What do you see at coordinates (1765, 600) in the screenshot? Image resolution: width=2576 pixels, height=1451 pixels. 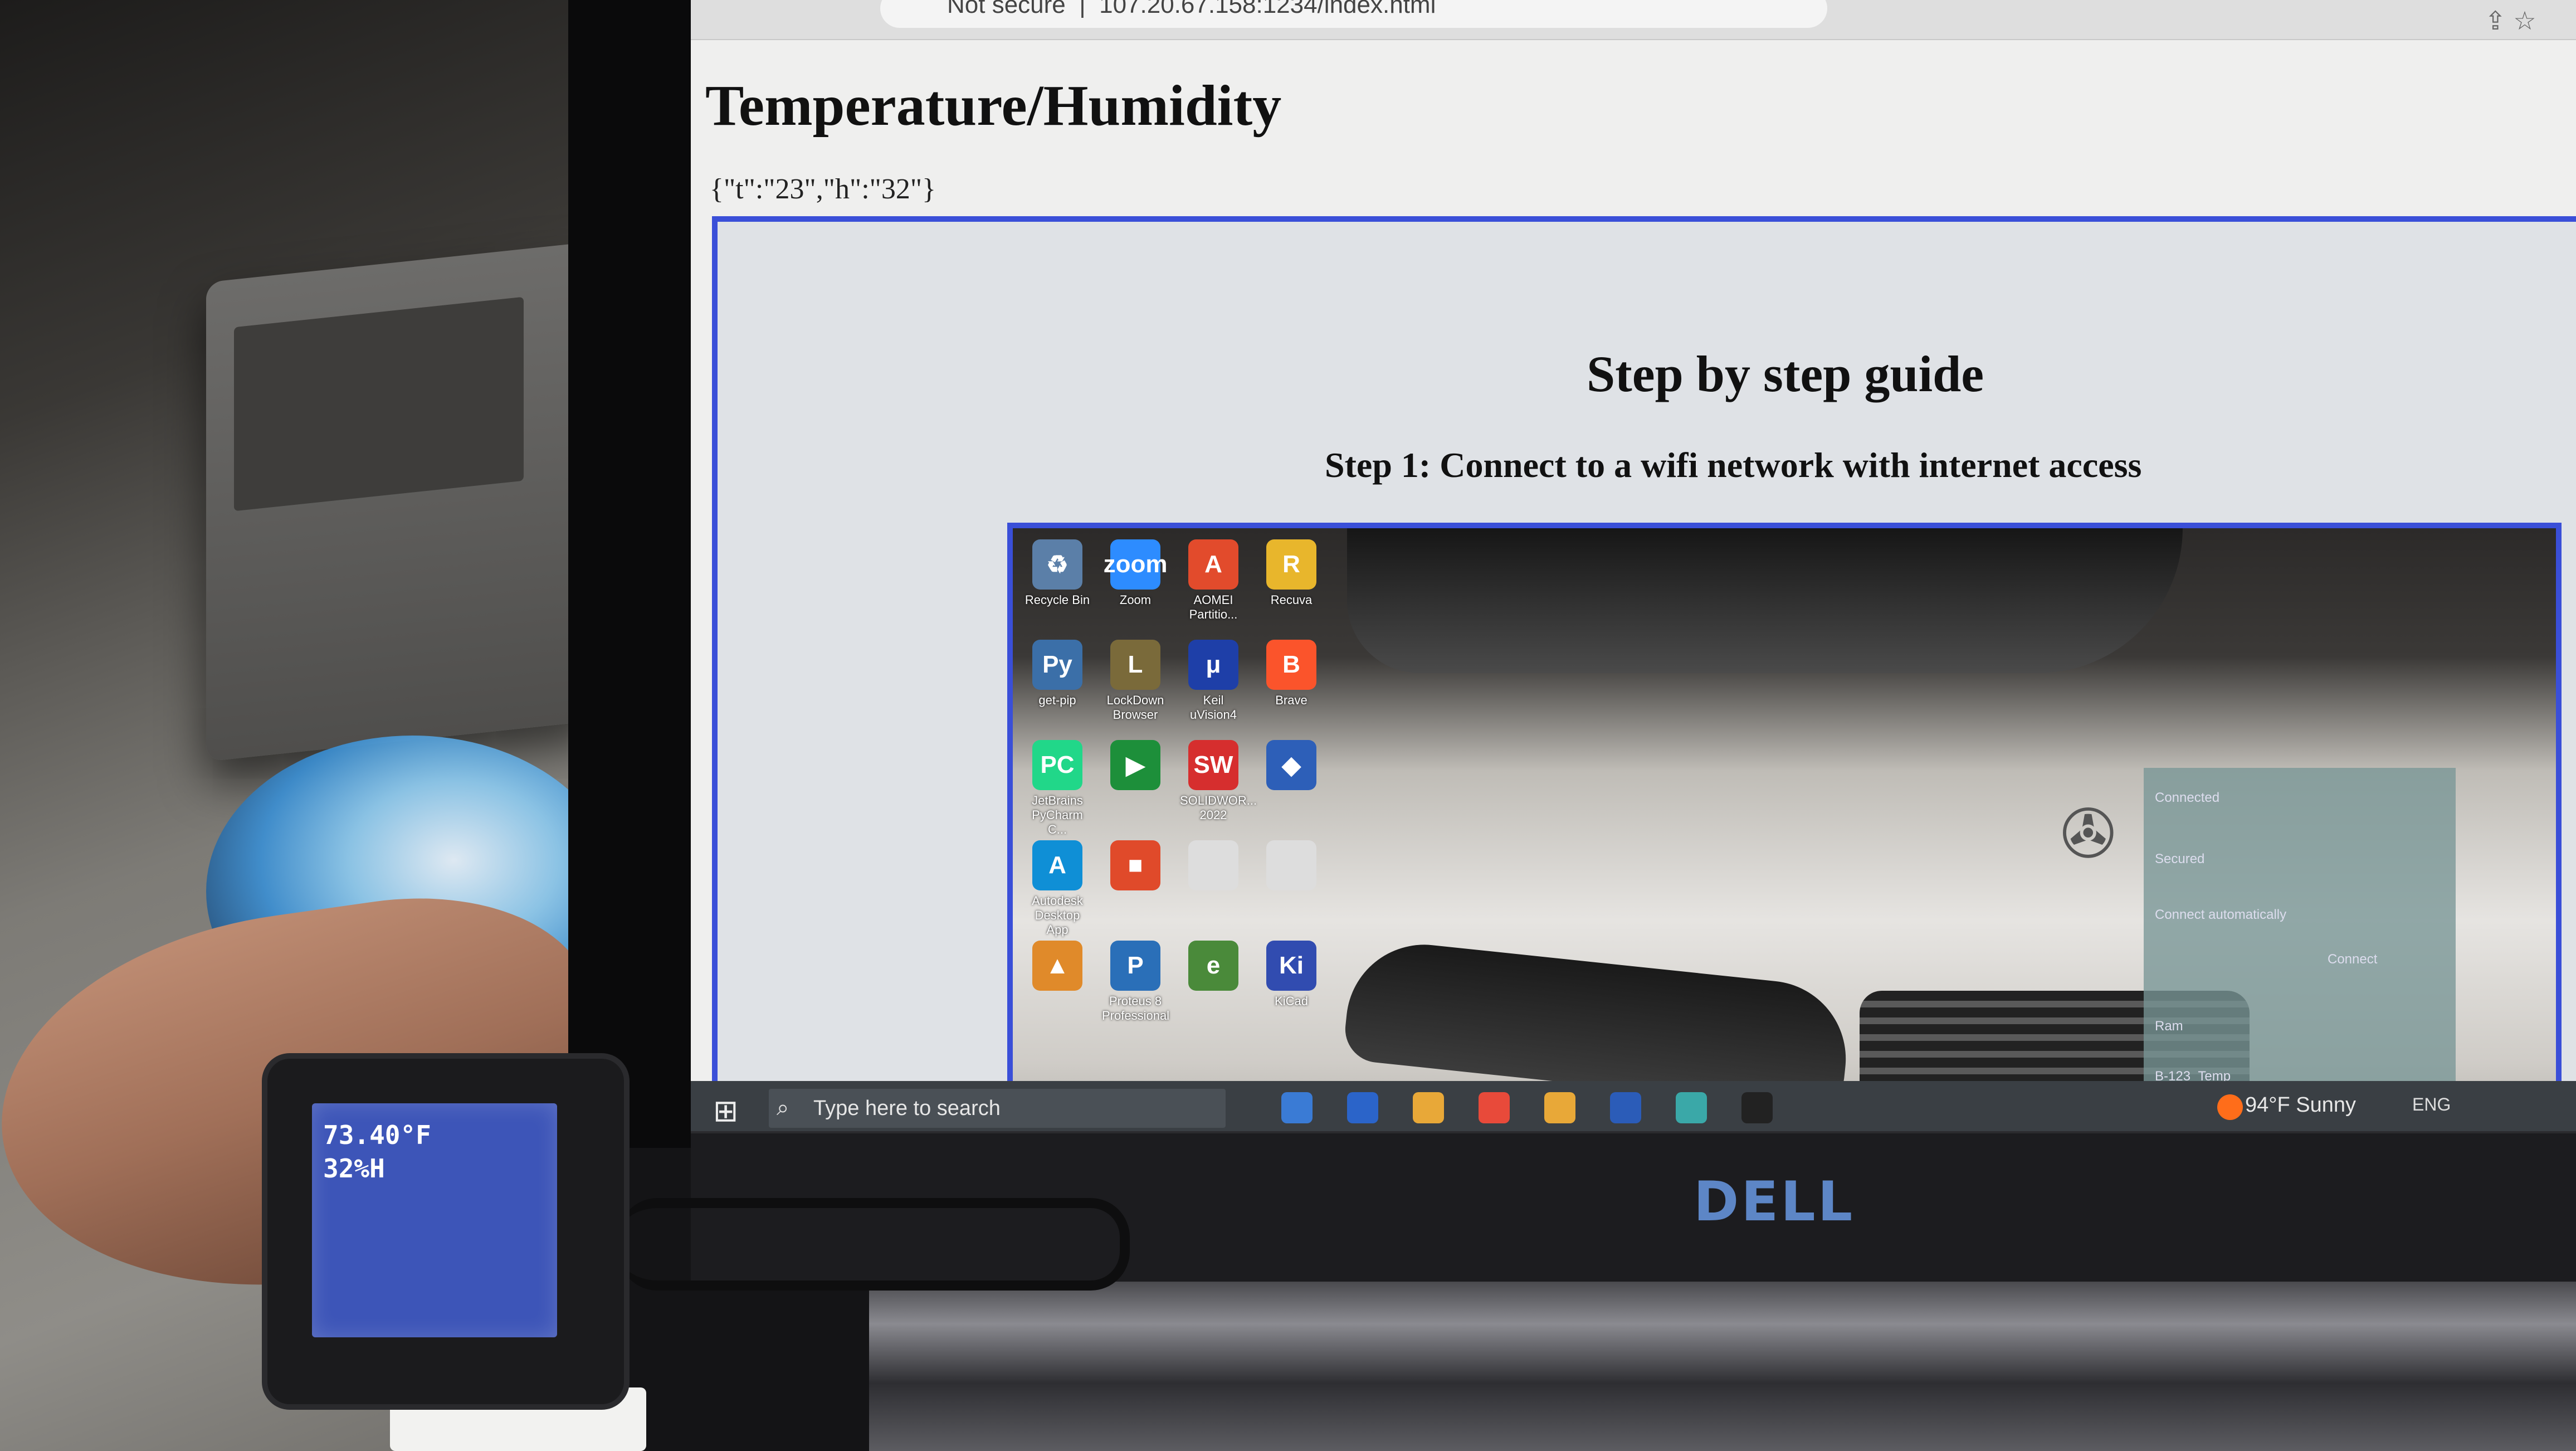 I see `car-windshield` at bounding box center [1765, 600].